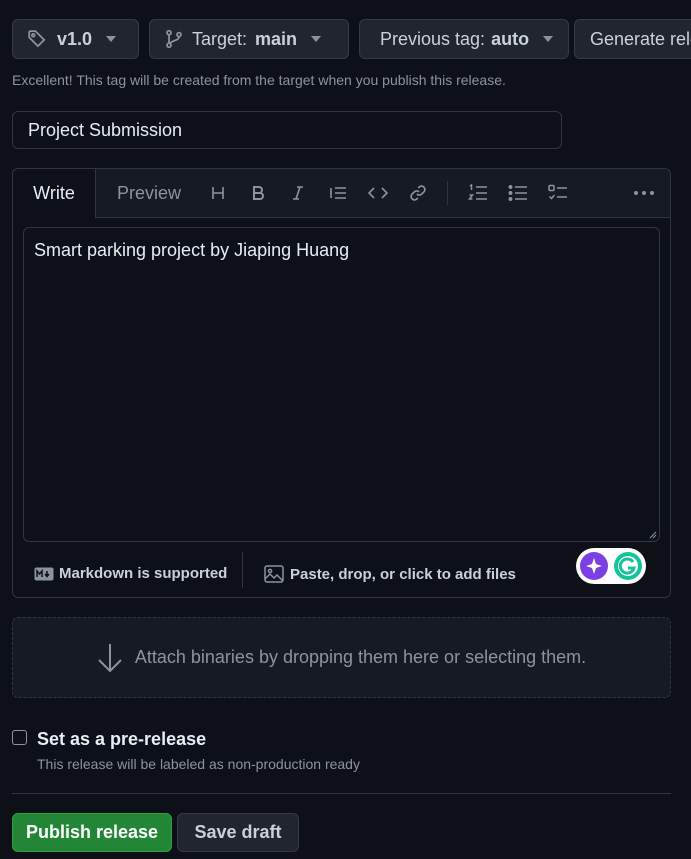  Describe the element at coordinates (249, 39) in the screenshot. I see `target-branch-button: Target: main` at that location.